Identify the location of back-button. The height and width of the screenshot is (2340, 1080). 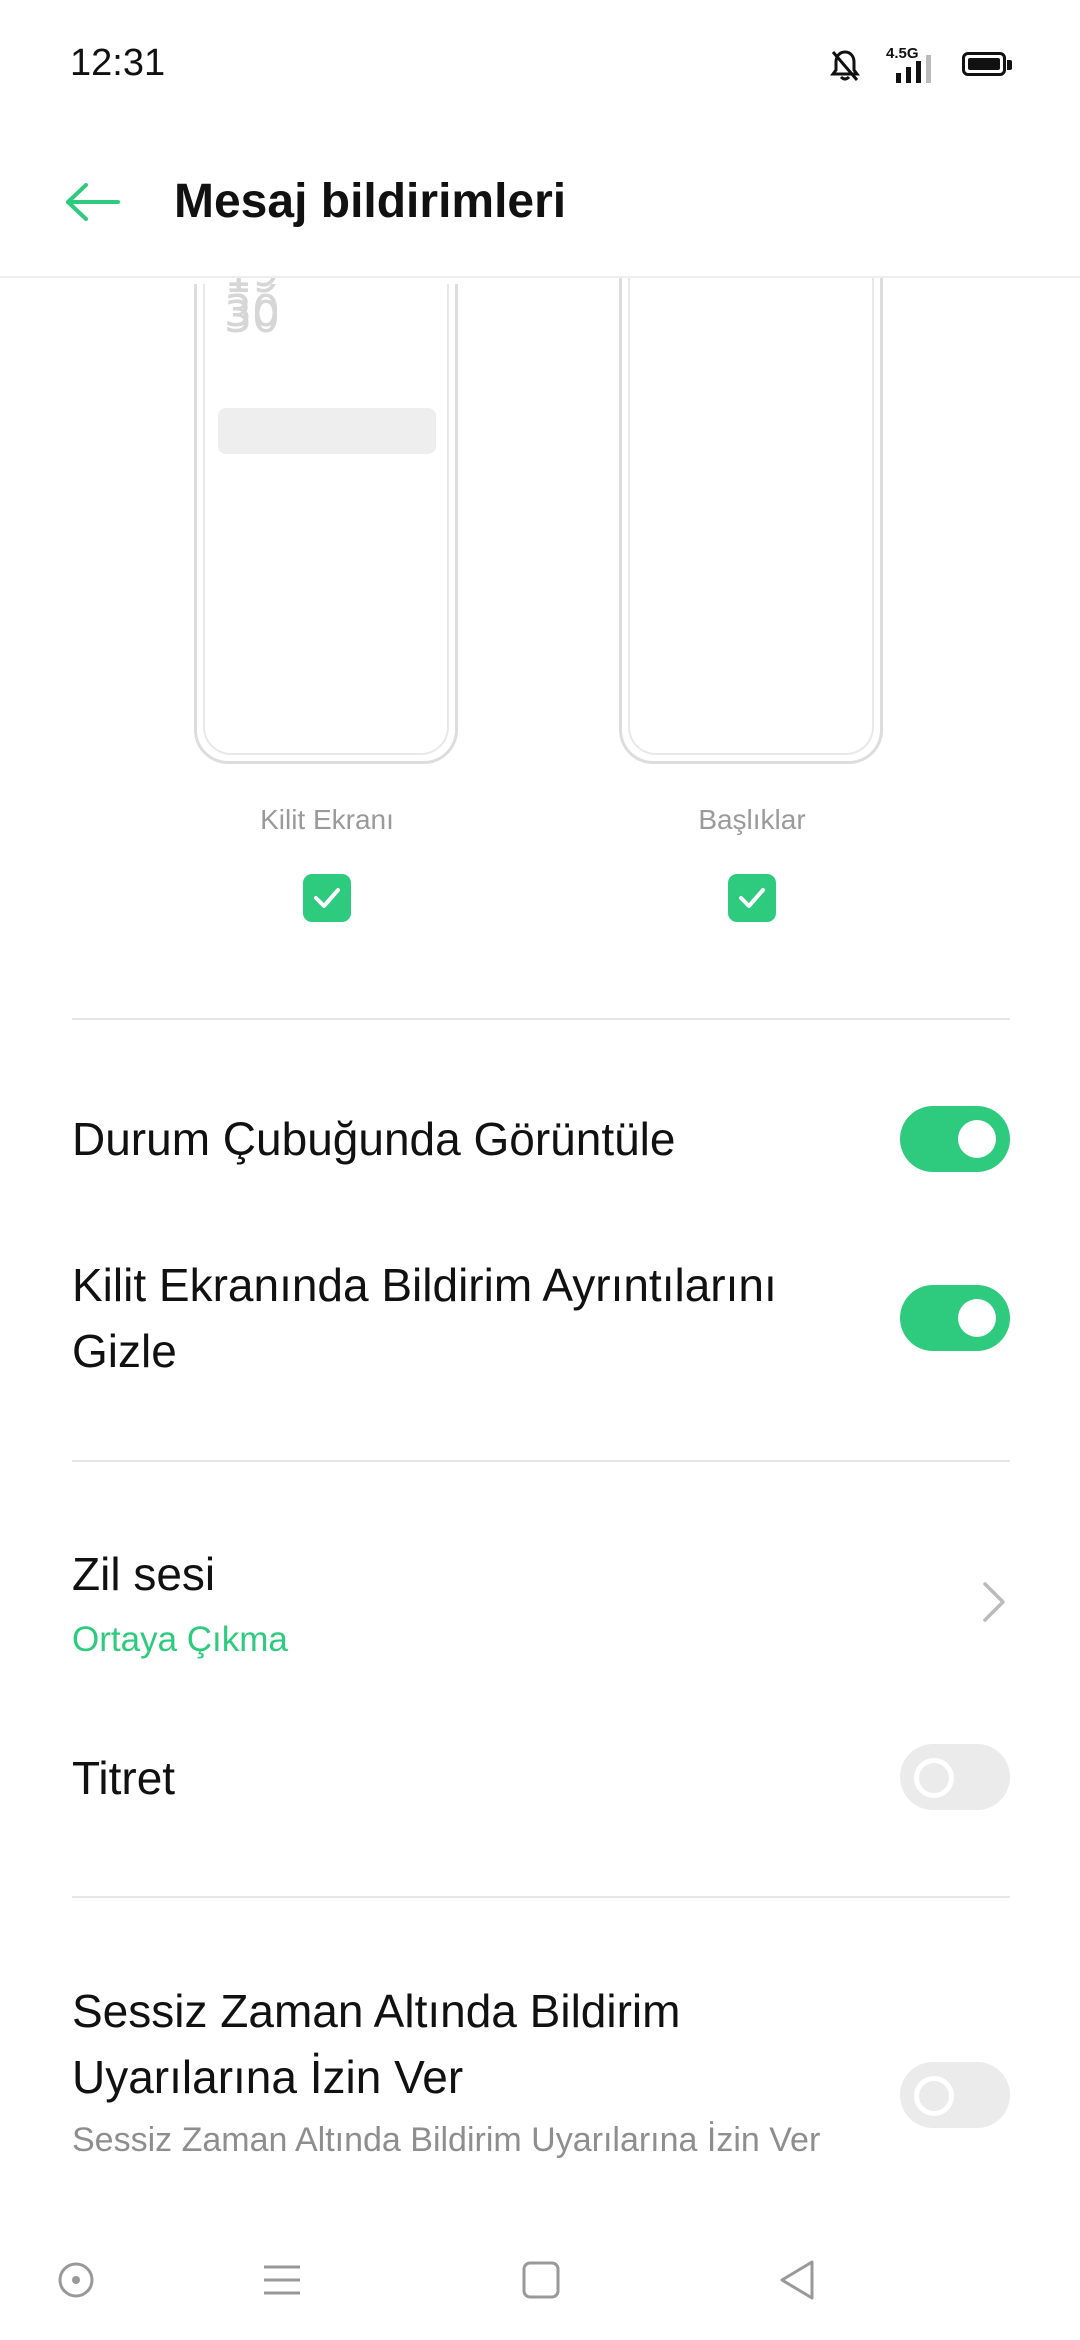
(93, 202).